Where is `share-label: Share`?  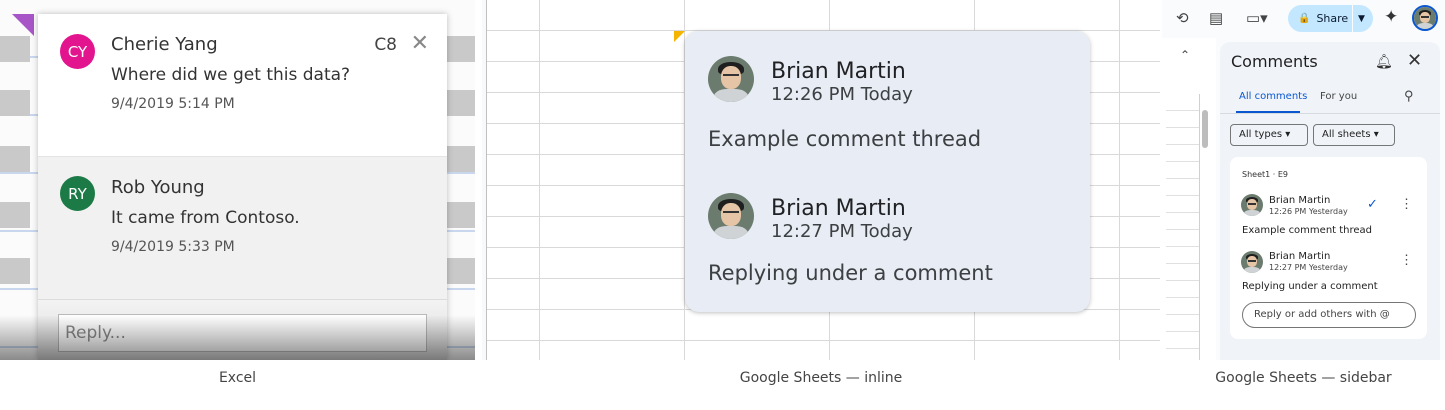
share-label: Share is located at coordinates (1332, 18).